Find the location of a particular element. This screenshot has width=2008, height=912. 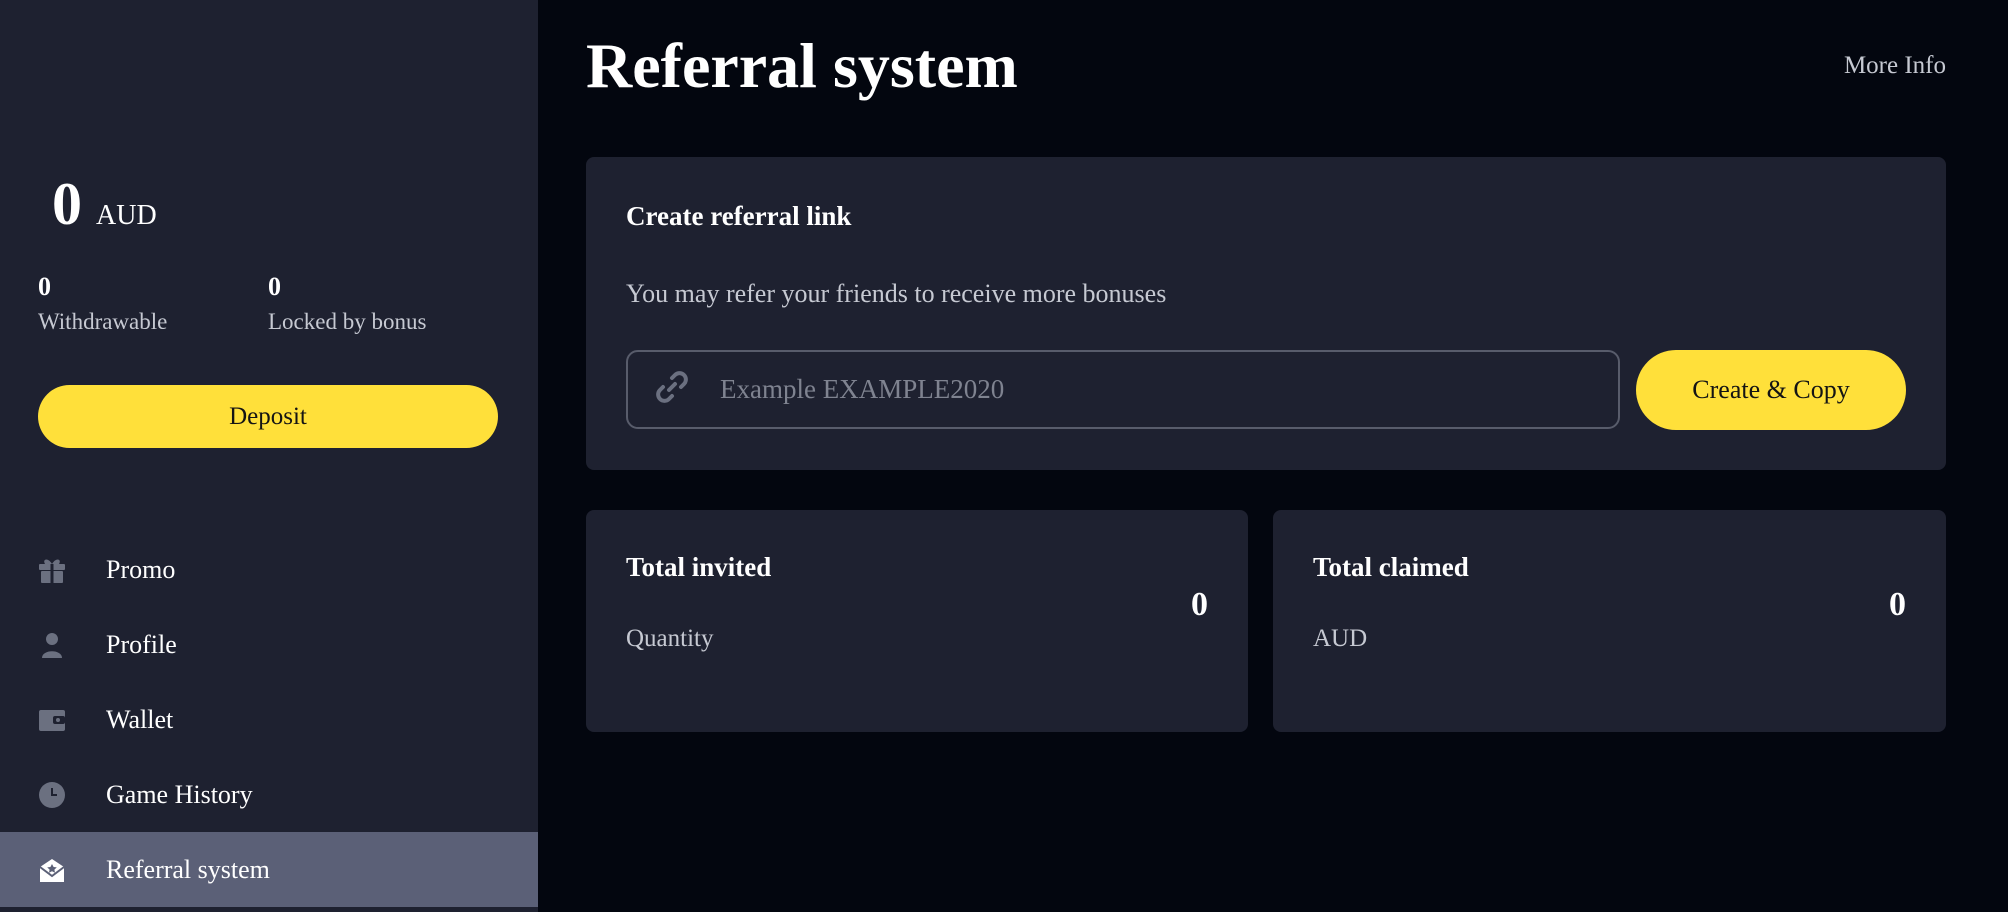

sidebar-item-promo: Promo is located at coordinates (269, 569).